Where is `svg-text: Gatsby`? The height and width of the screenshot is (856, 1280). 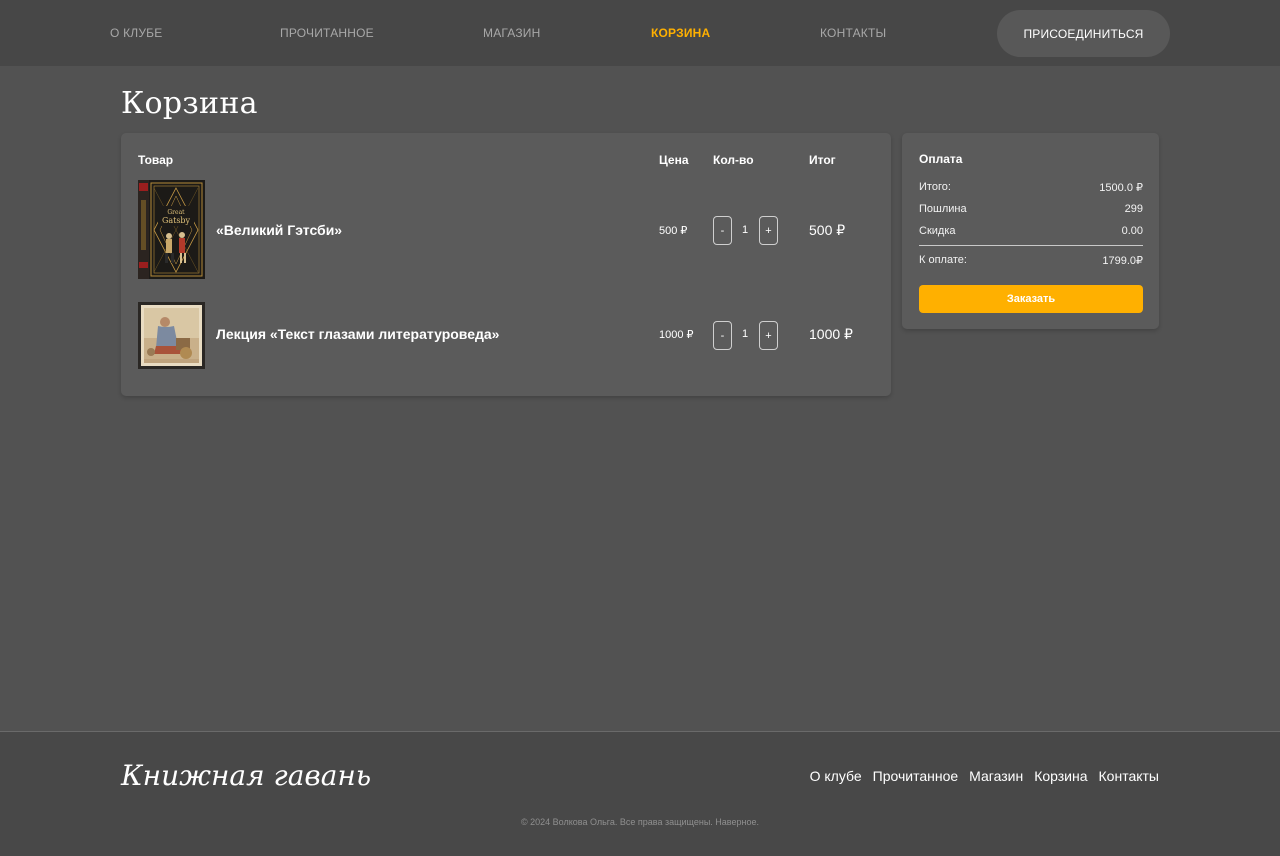 svg-text: Gatsby is located at coordinates (176, 220).